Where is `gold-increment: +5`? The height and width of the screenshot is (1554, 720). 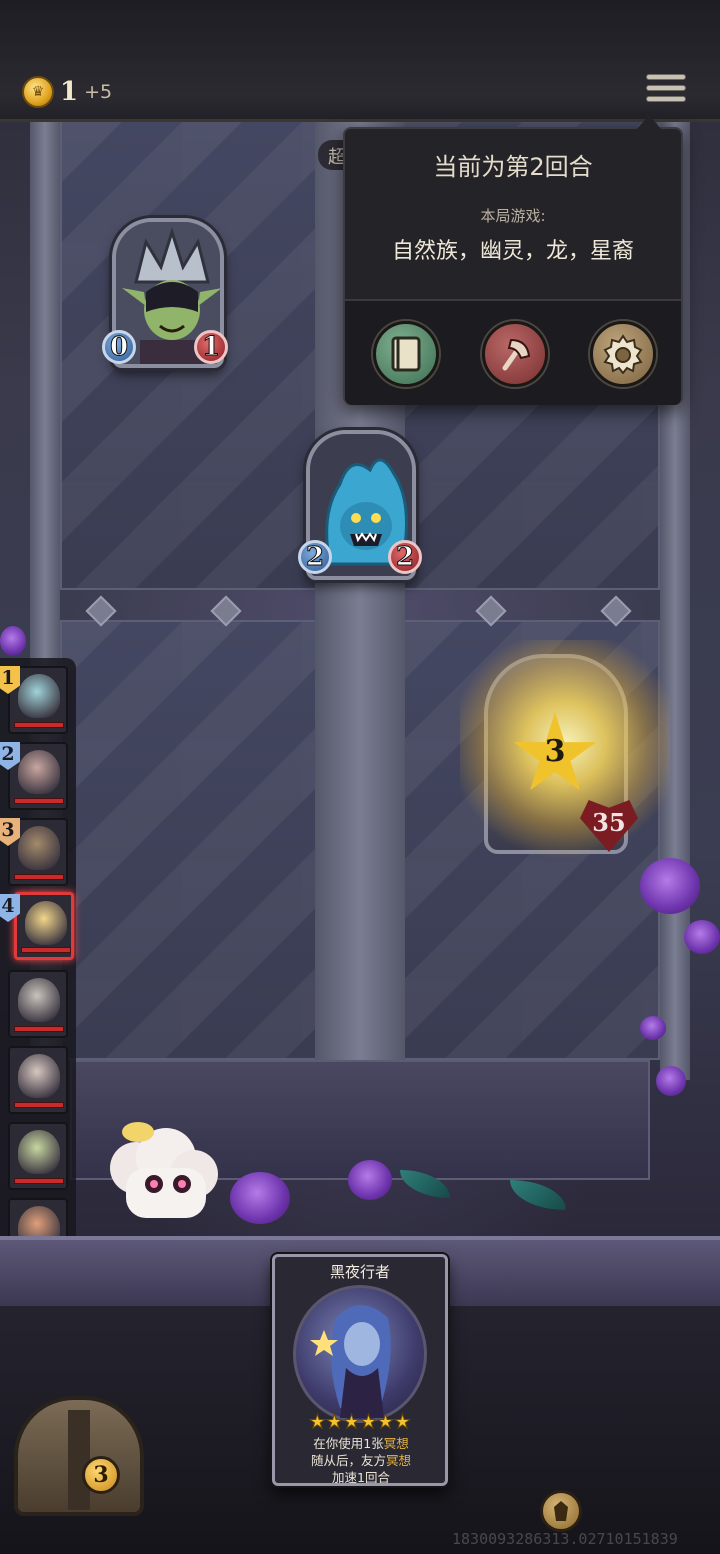 gold-increment: +5 is located at coordinates (98, 92).